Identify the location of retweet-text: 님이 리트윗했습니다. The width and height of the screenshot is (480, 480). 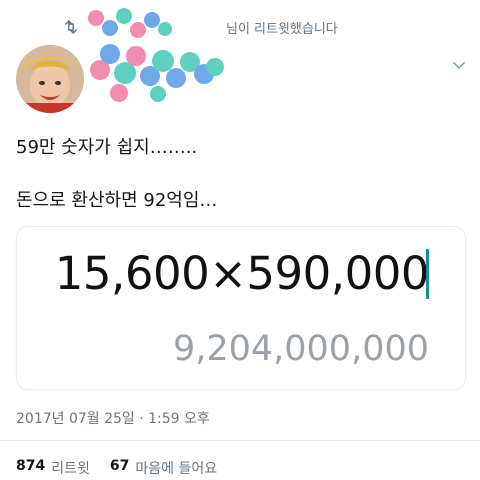
(282, 29).